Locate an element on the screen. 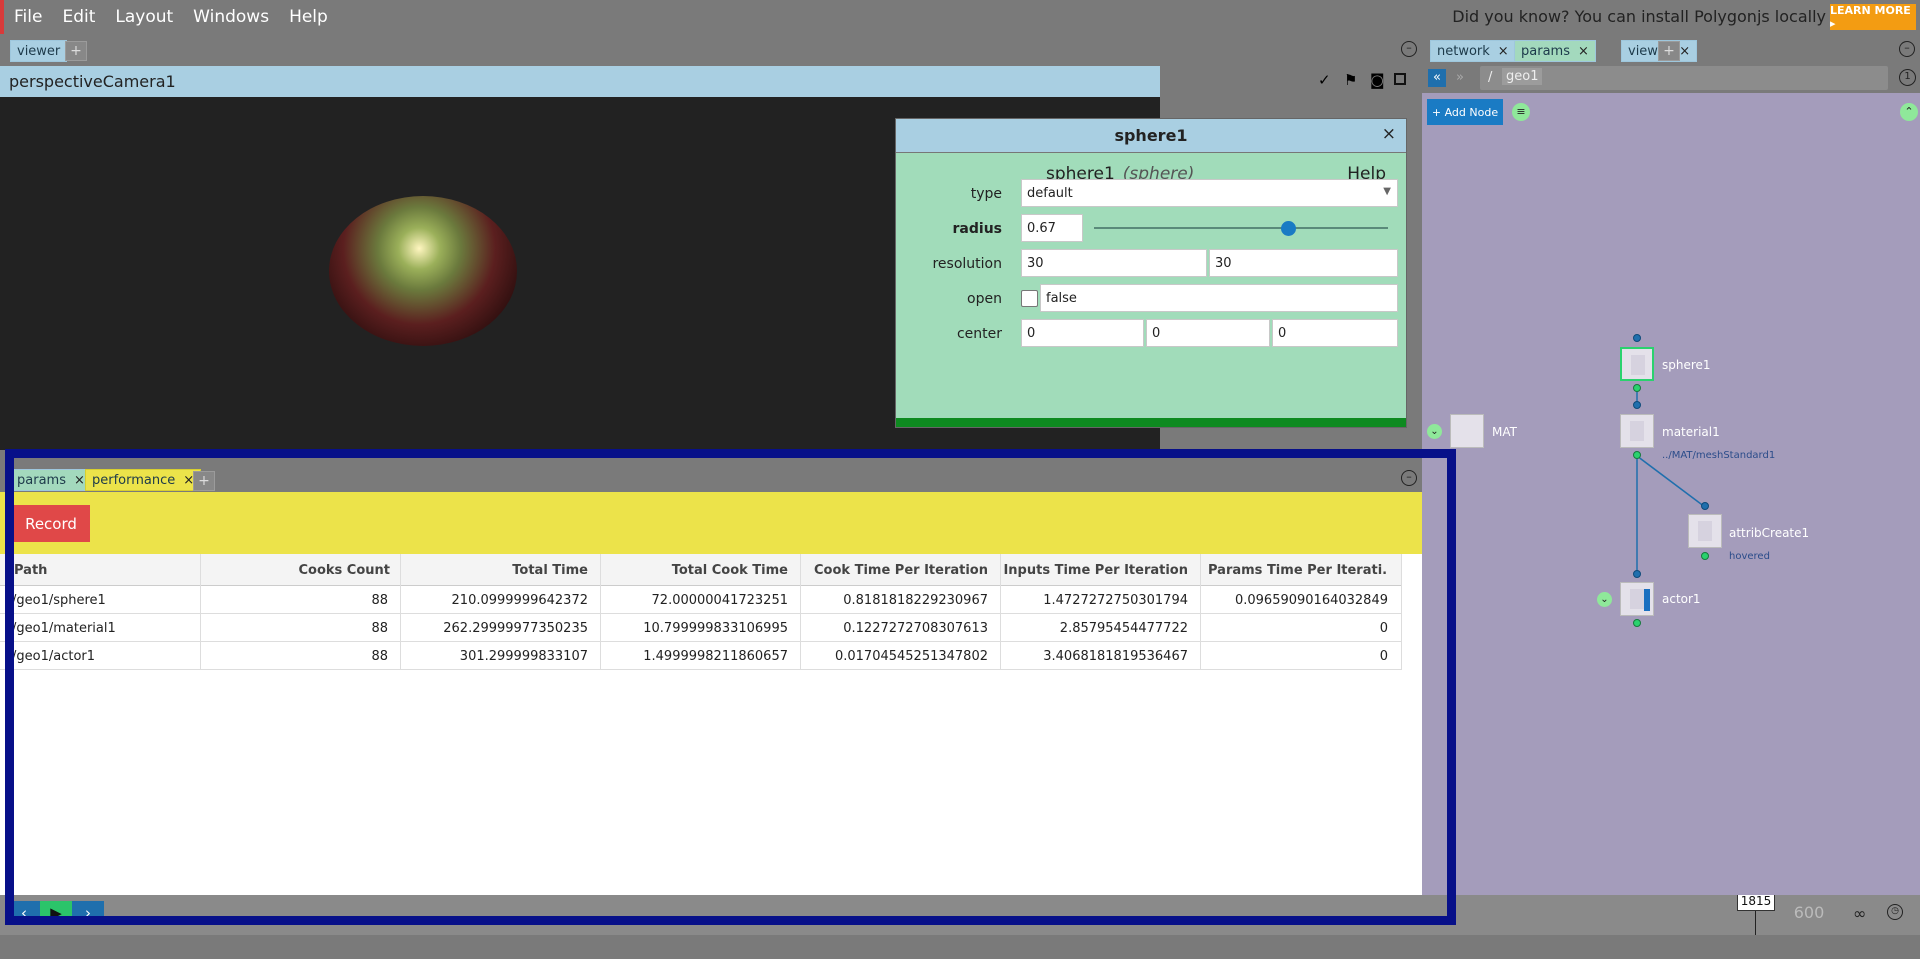  viewer-header: perspectiveCamera1 is located at coordinates (580, 81).